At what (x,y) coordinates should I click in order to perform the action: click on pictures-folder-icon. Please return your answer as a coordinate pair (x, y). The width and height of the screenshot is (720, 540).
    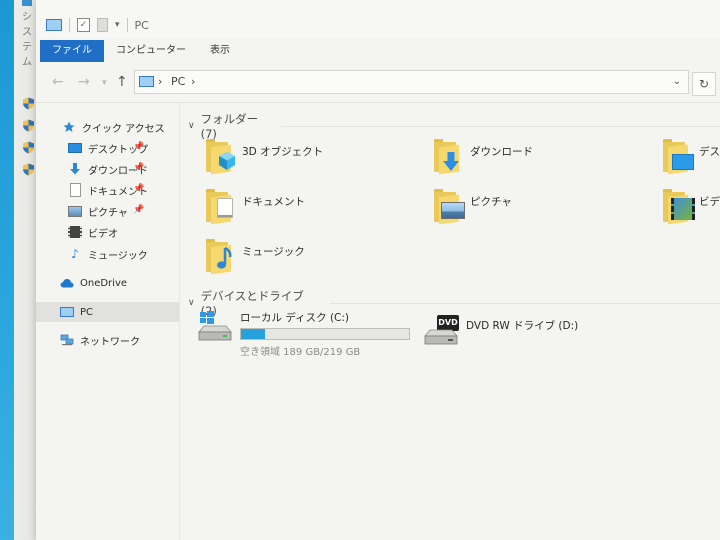
    Looking at the image, I should click on (448, 206).